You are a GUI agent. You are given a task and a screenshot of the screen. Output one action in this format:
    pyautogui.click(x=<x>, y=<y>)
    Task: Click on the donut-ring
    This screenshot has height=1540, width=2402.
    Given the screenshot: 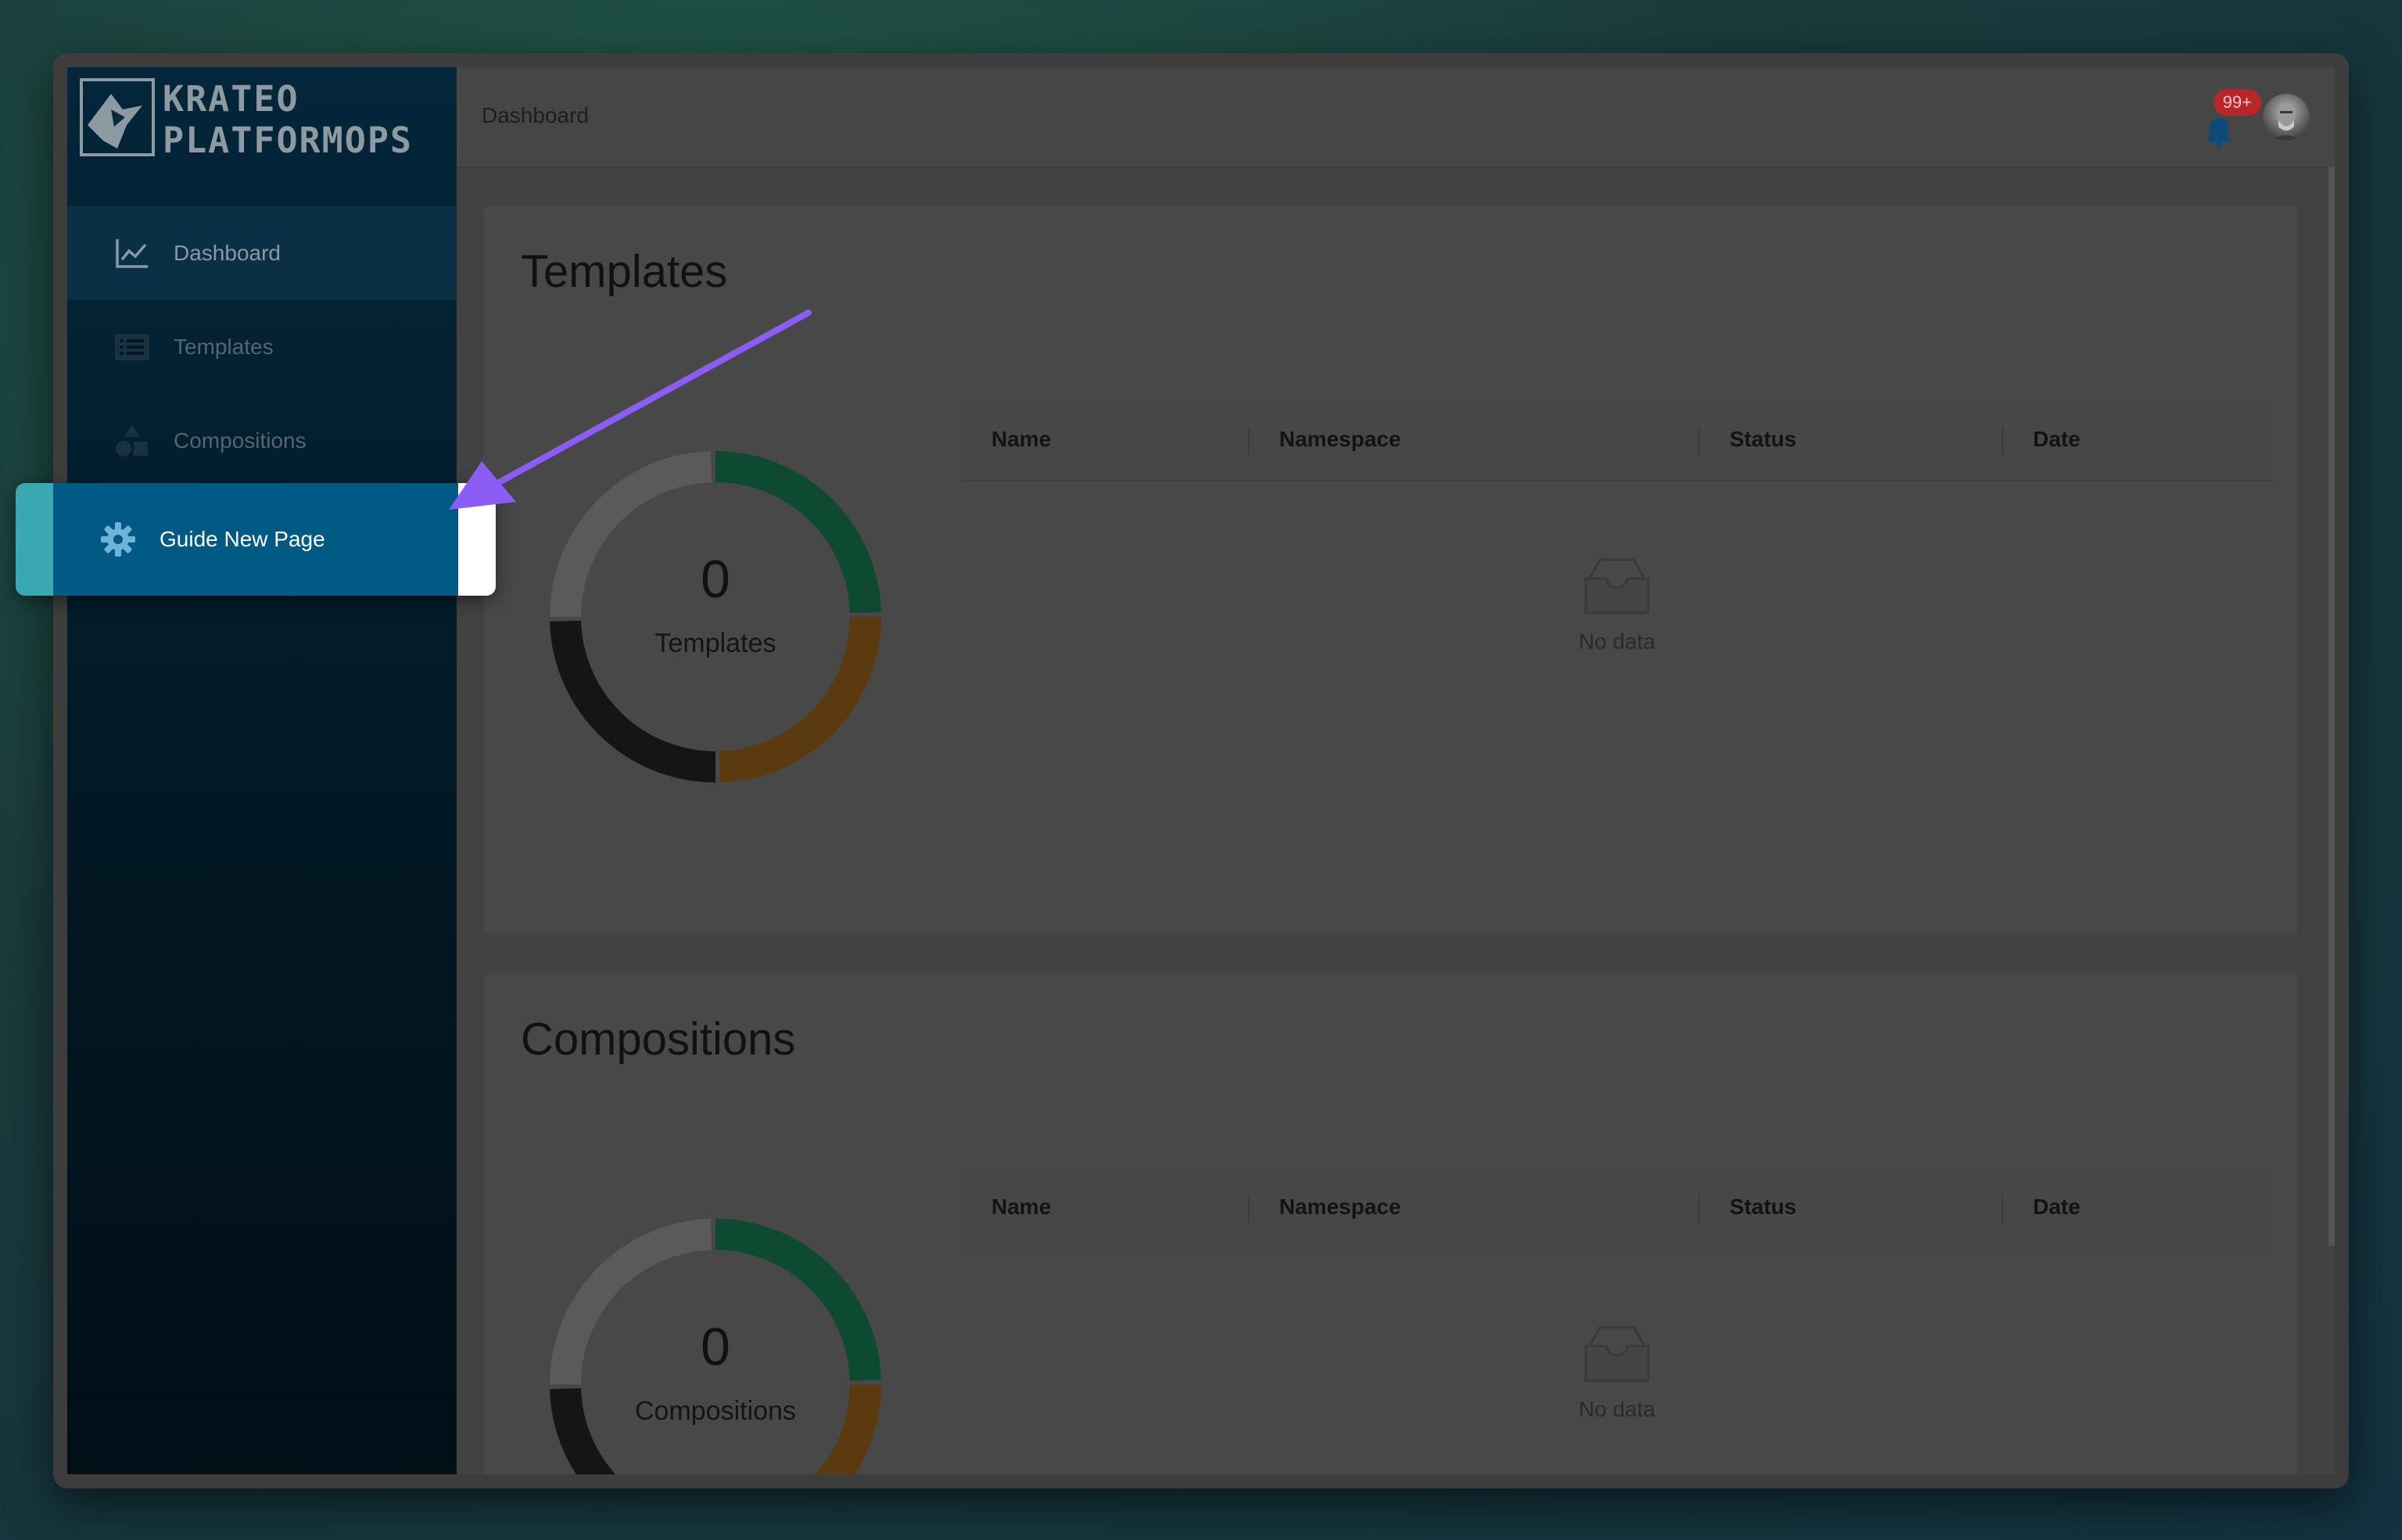 What is the action you would take?
    pyautogui.click(x=715, y=617)
    